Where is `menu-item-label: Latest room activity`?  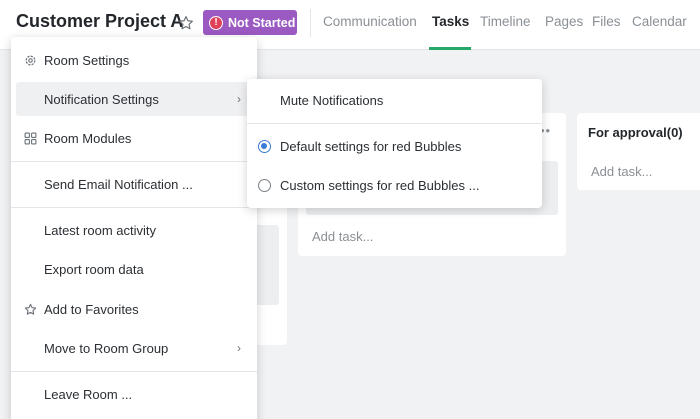
menu-item-label: Latest room activity is located at coordinates (100, 230).